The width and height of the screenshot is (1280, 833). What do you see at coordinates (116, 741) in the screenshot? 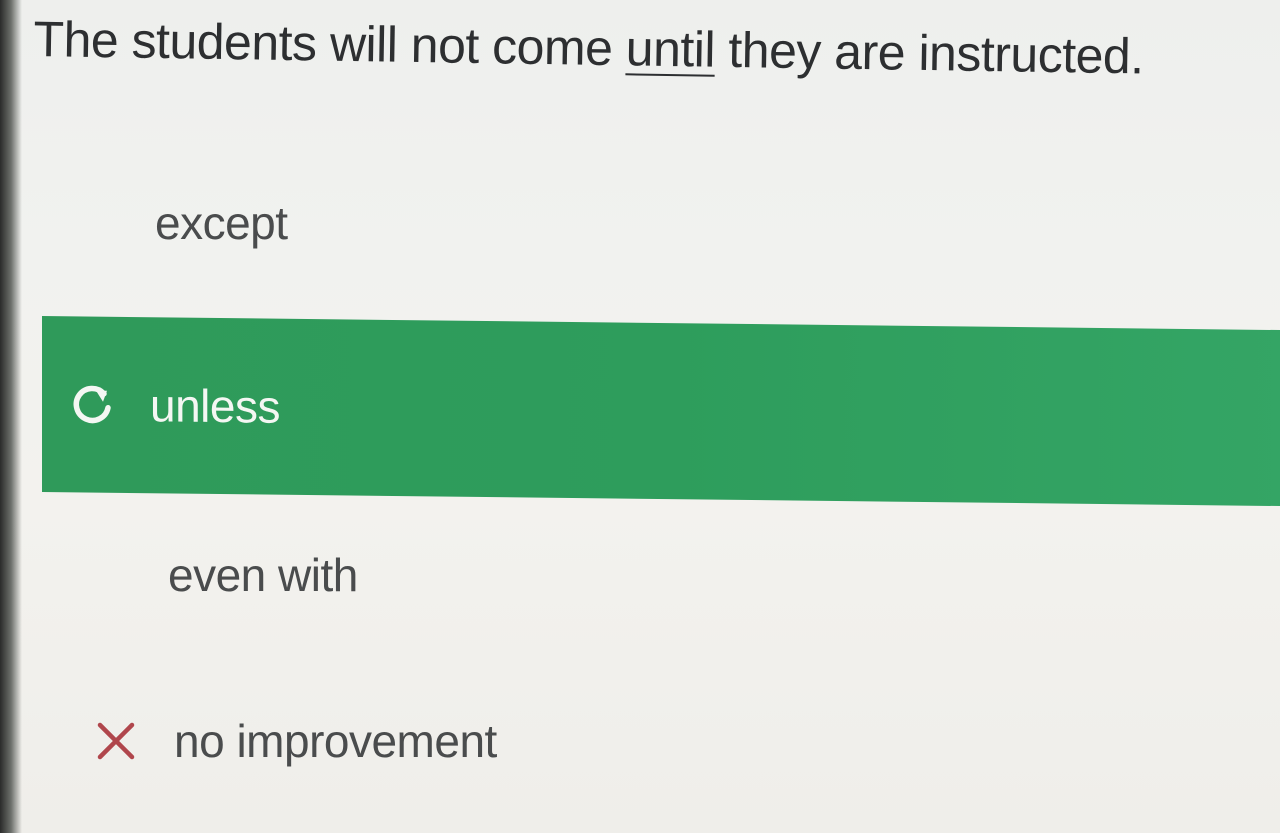
I see `close-x-icon` at bounding box center [116, 741].